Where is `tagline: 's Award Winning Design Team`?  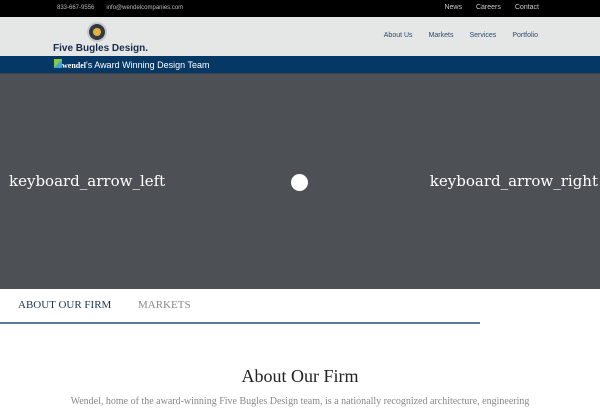 tagline: 's Award Winning Design Team is located at coordinates (148, 65).